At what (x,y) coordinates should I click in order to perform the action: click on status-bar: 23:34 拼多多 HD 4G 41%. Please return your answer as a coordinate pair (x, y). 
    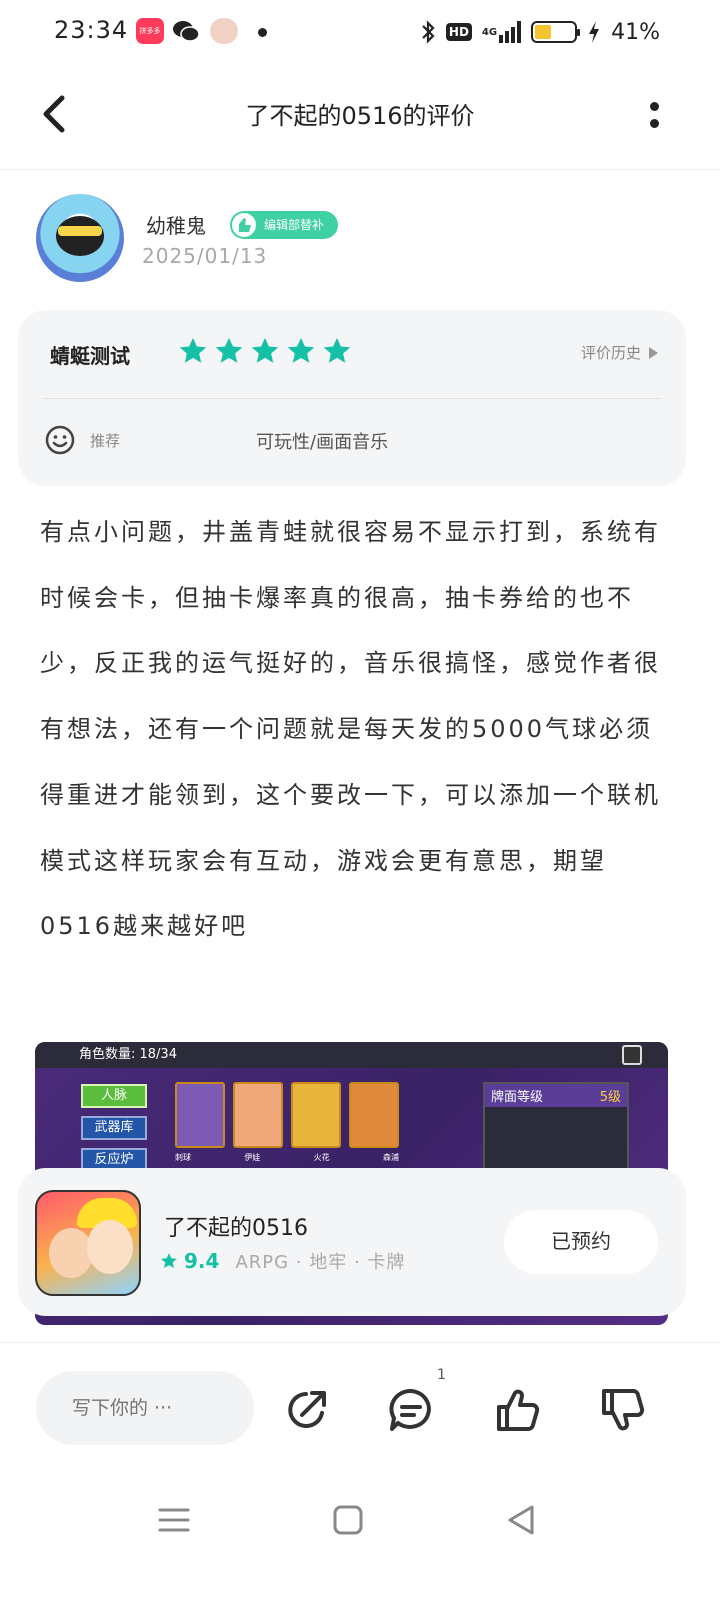
    Looking at the image, I should click on (360, 32).